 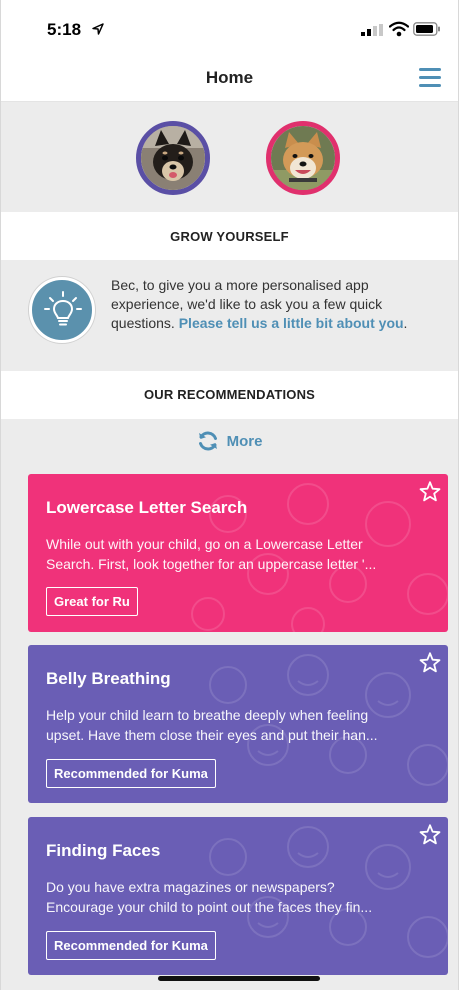 What do you see at coordinates (426, 29) in the screenshot?
I see `battery-icon` at bounding box center [426, 29].